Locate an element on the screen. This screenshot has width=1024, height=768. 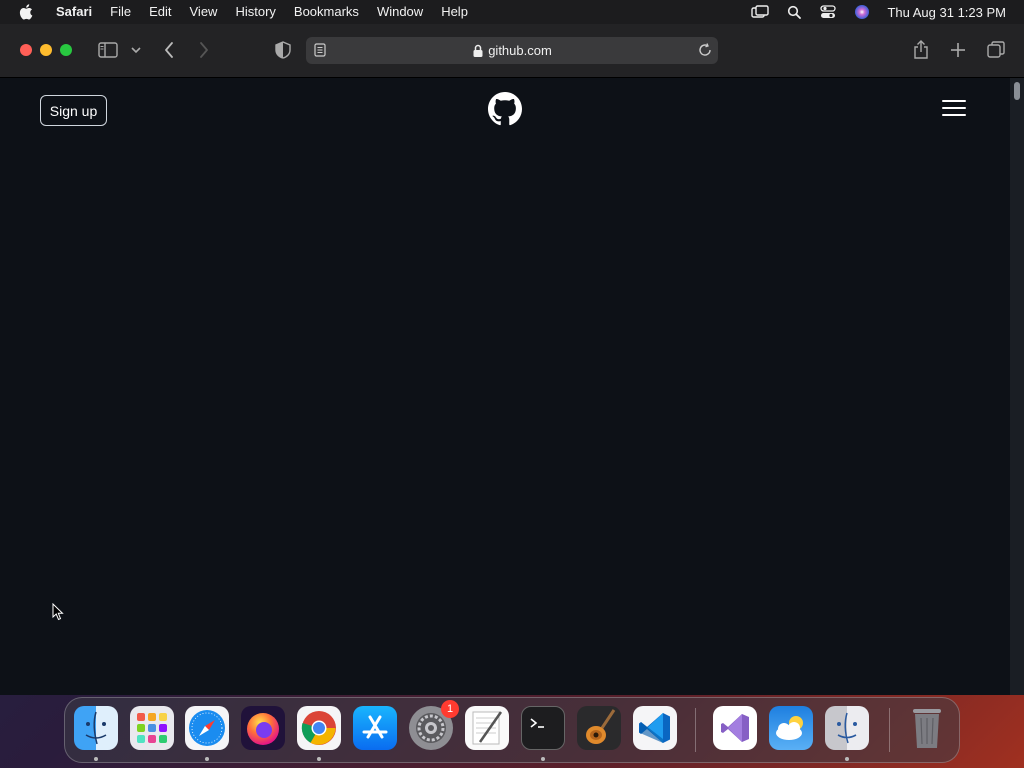
back-button is located at coordinates (169, 50).